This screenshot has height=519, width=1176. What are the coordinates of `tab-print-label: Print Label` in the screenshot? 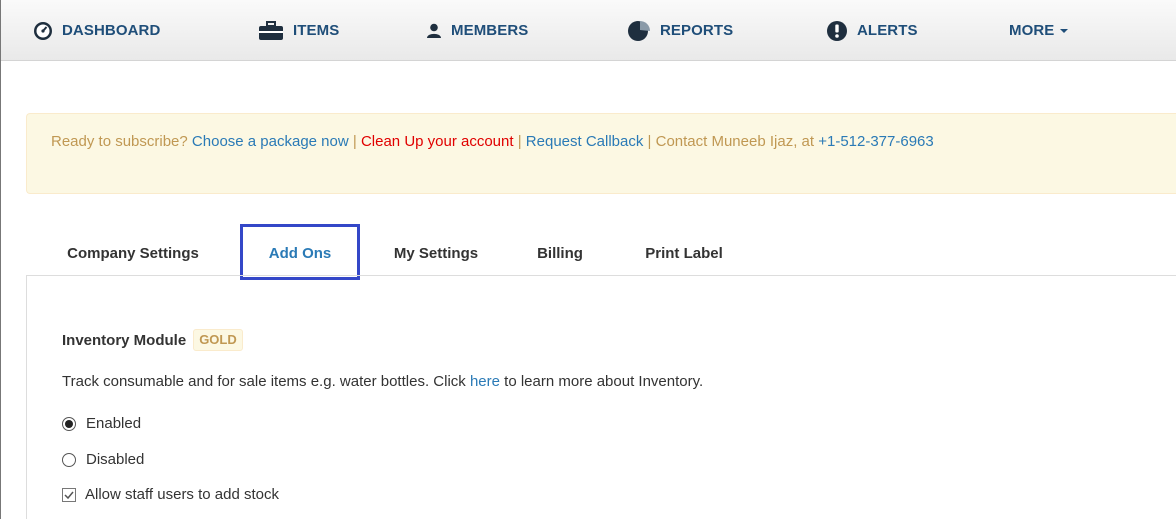 It's located at (684, 253).